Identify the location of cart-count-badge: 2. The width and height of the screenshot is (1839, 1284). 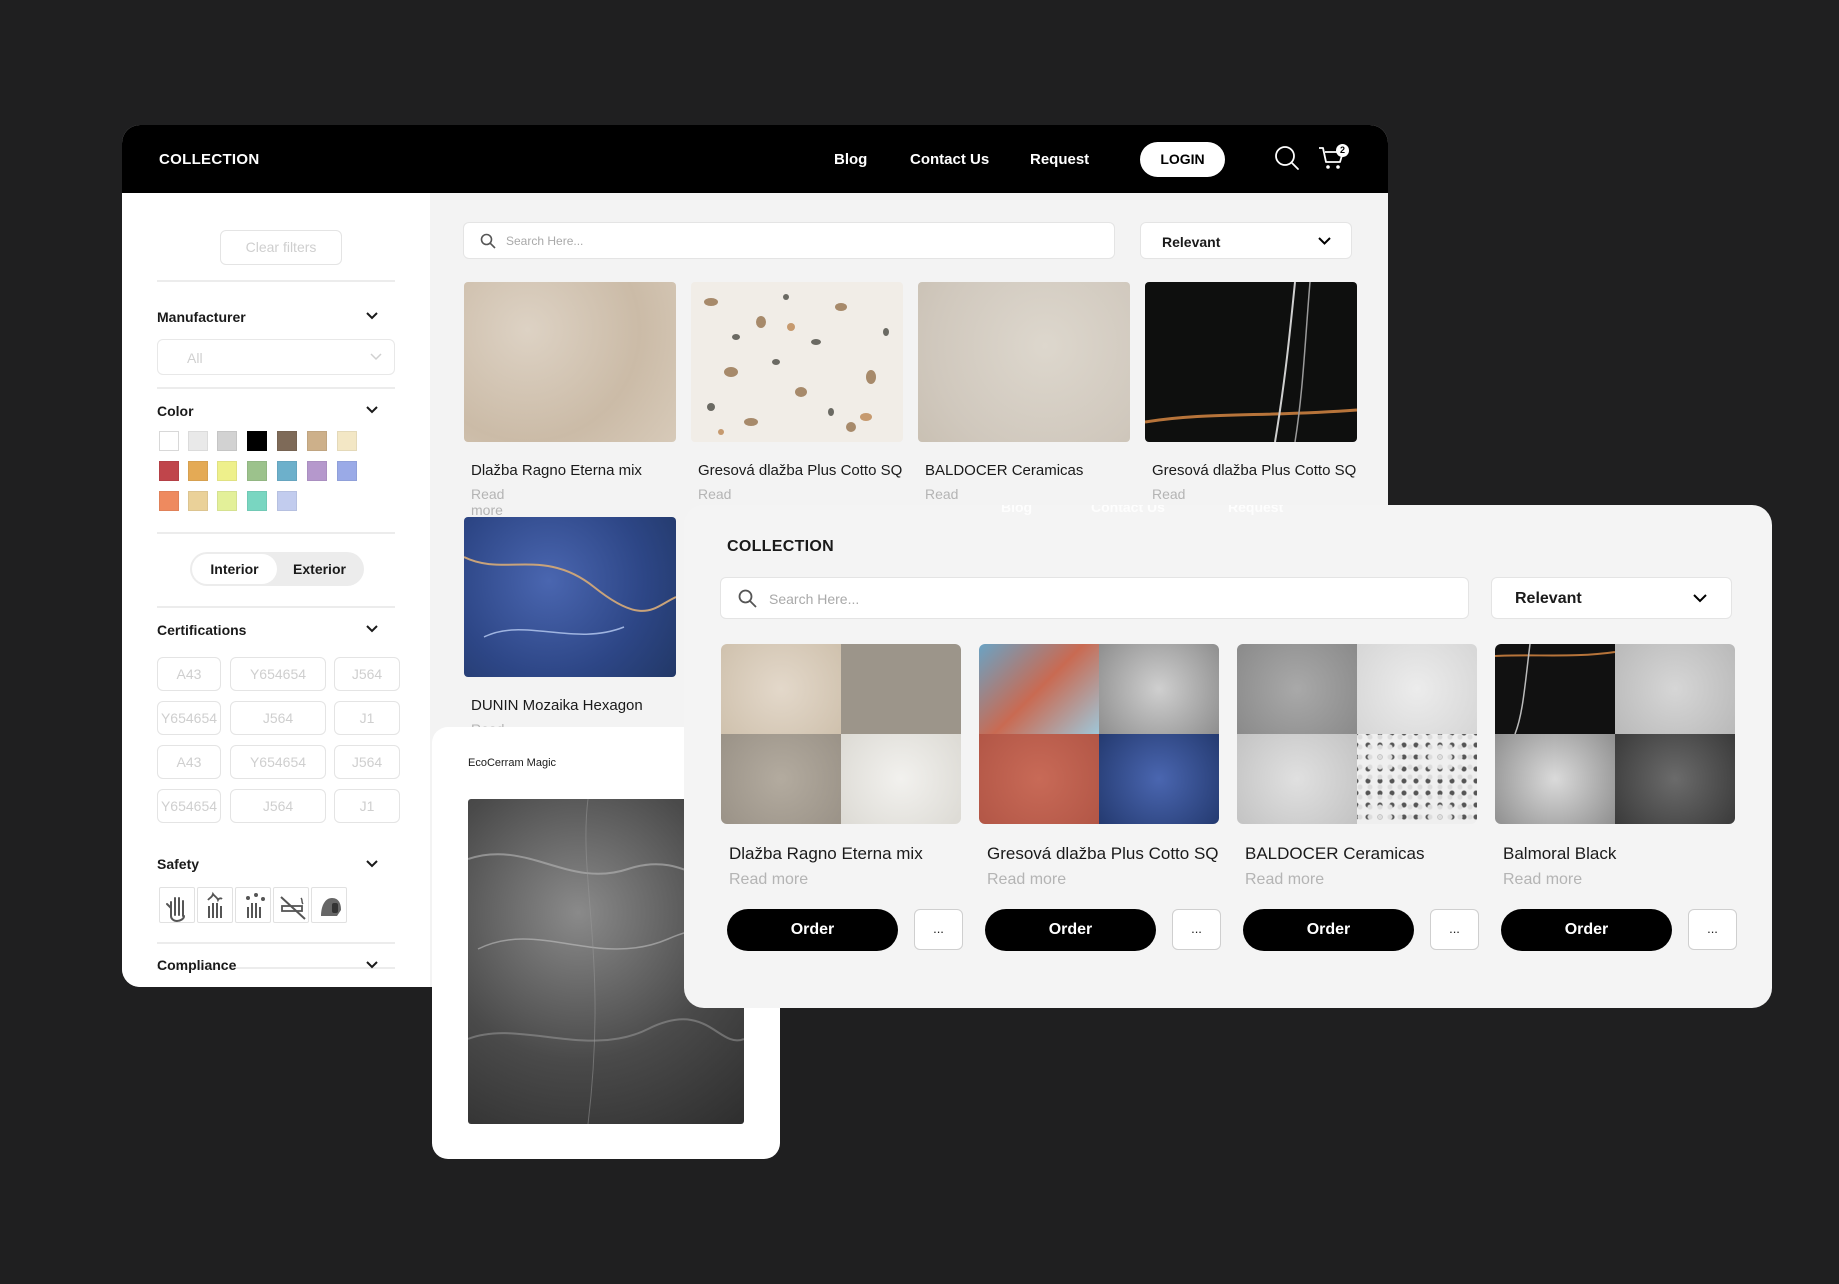
(1342, 150).